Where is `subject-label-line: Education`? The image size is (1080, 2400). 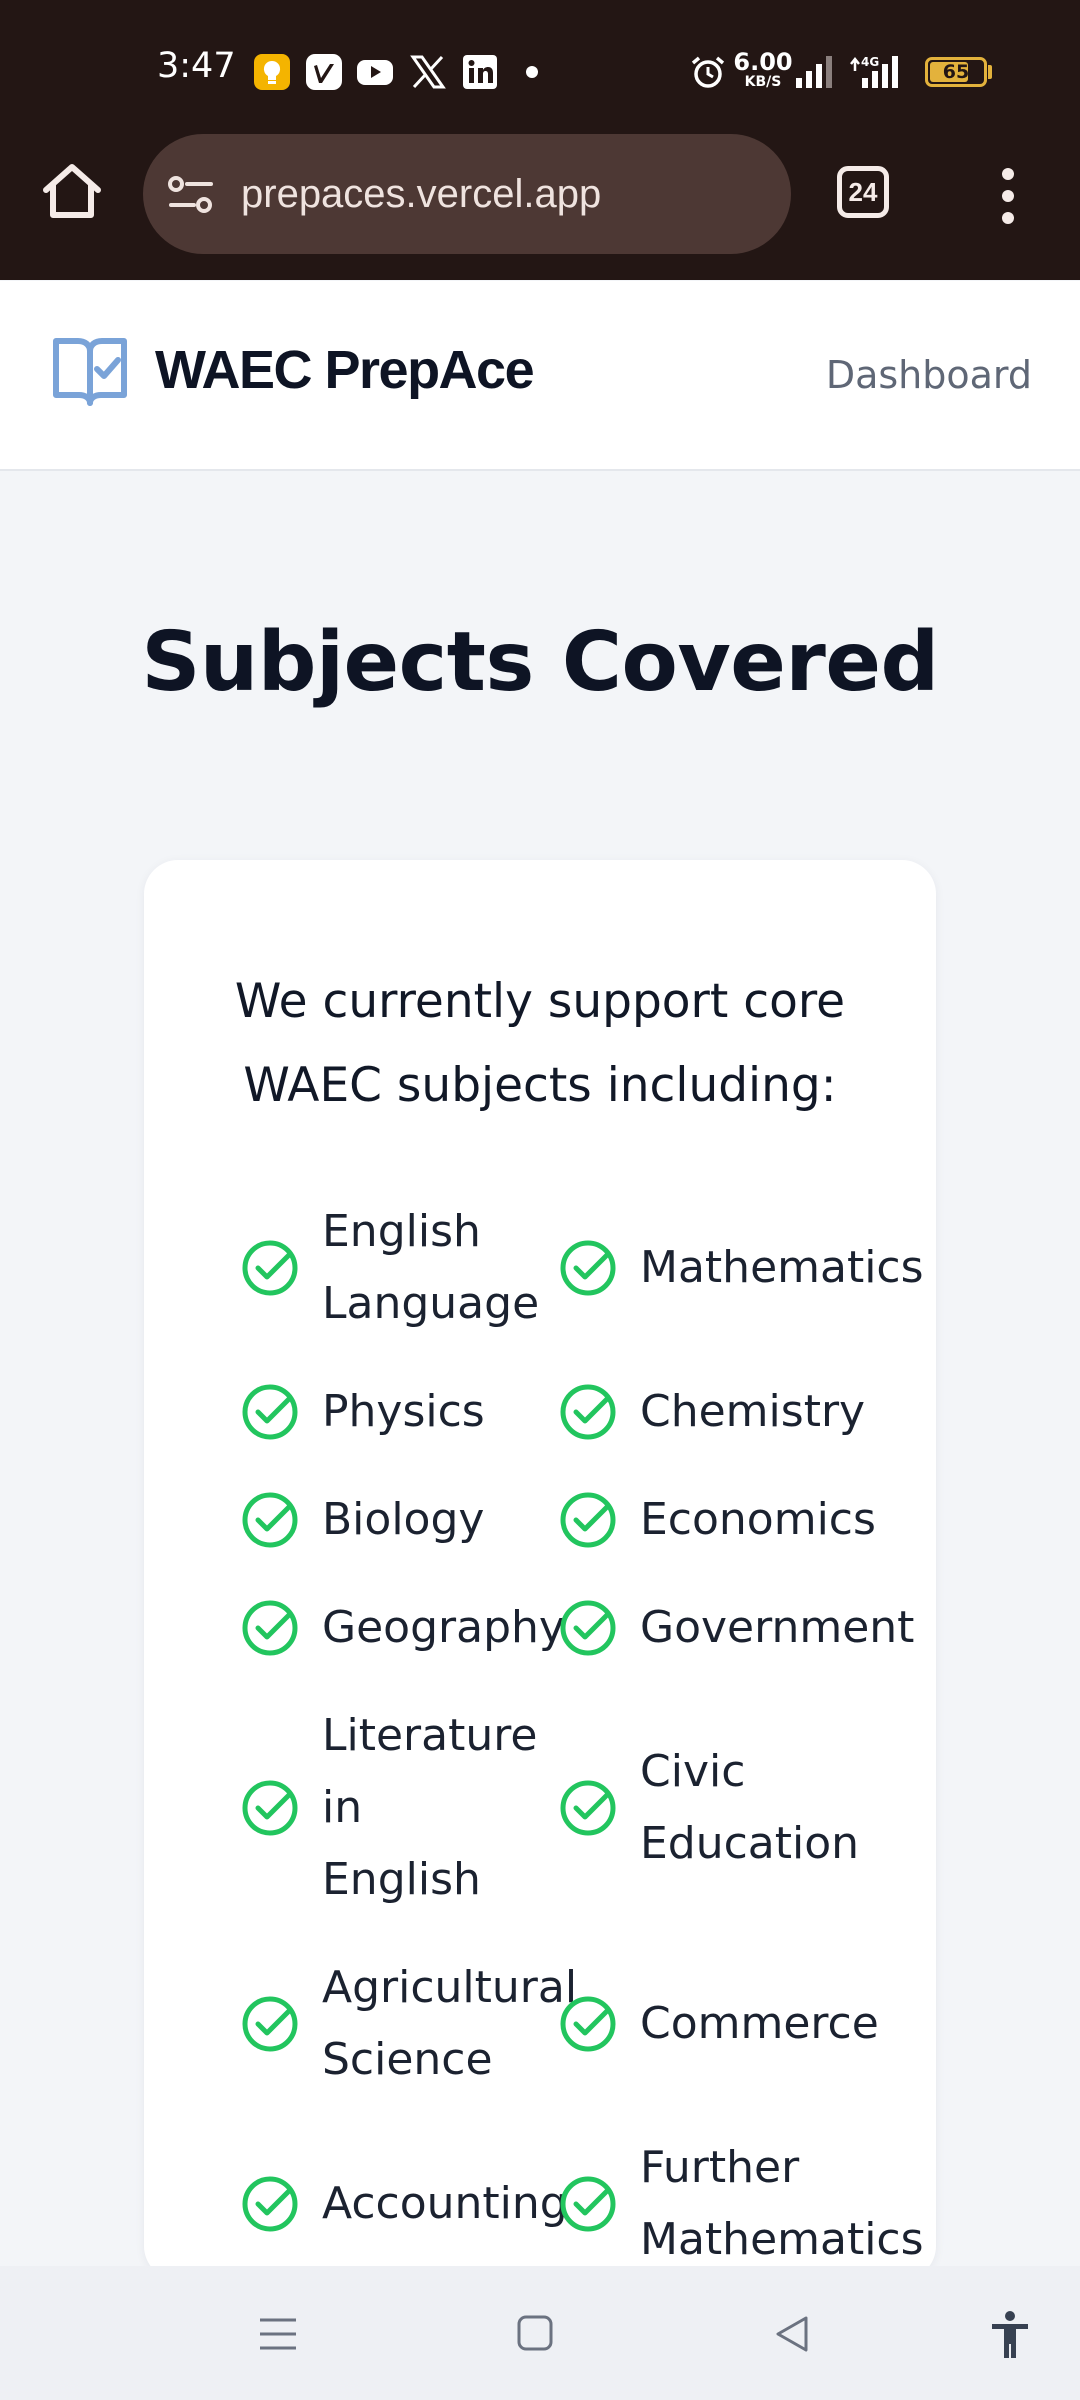 subject-label-line: Education is located at coordinates (750, 1843).